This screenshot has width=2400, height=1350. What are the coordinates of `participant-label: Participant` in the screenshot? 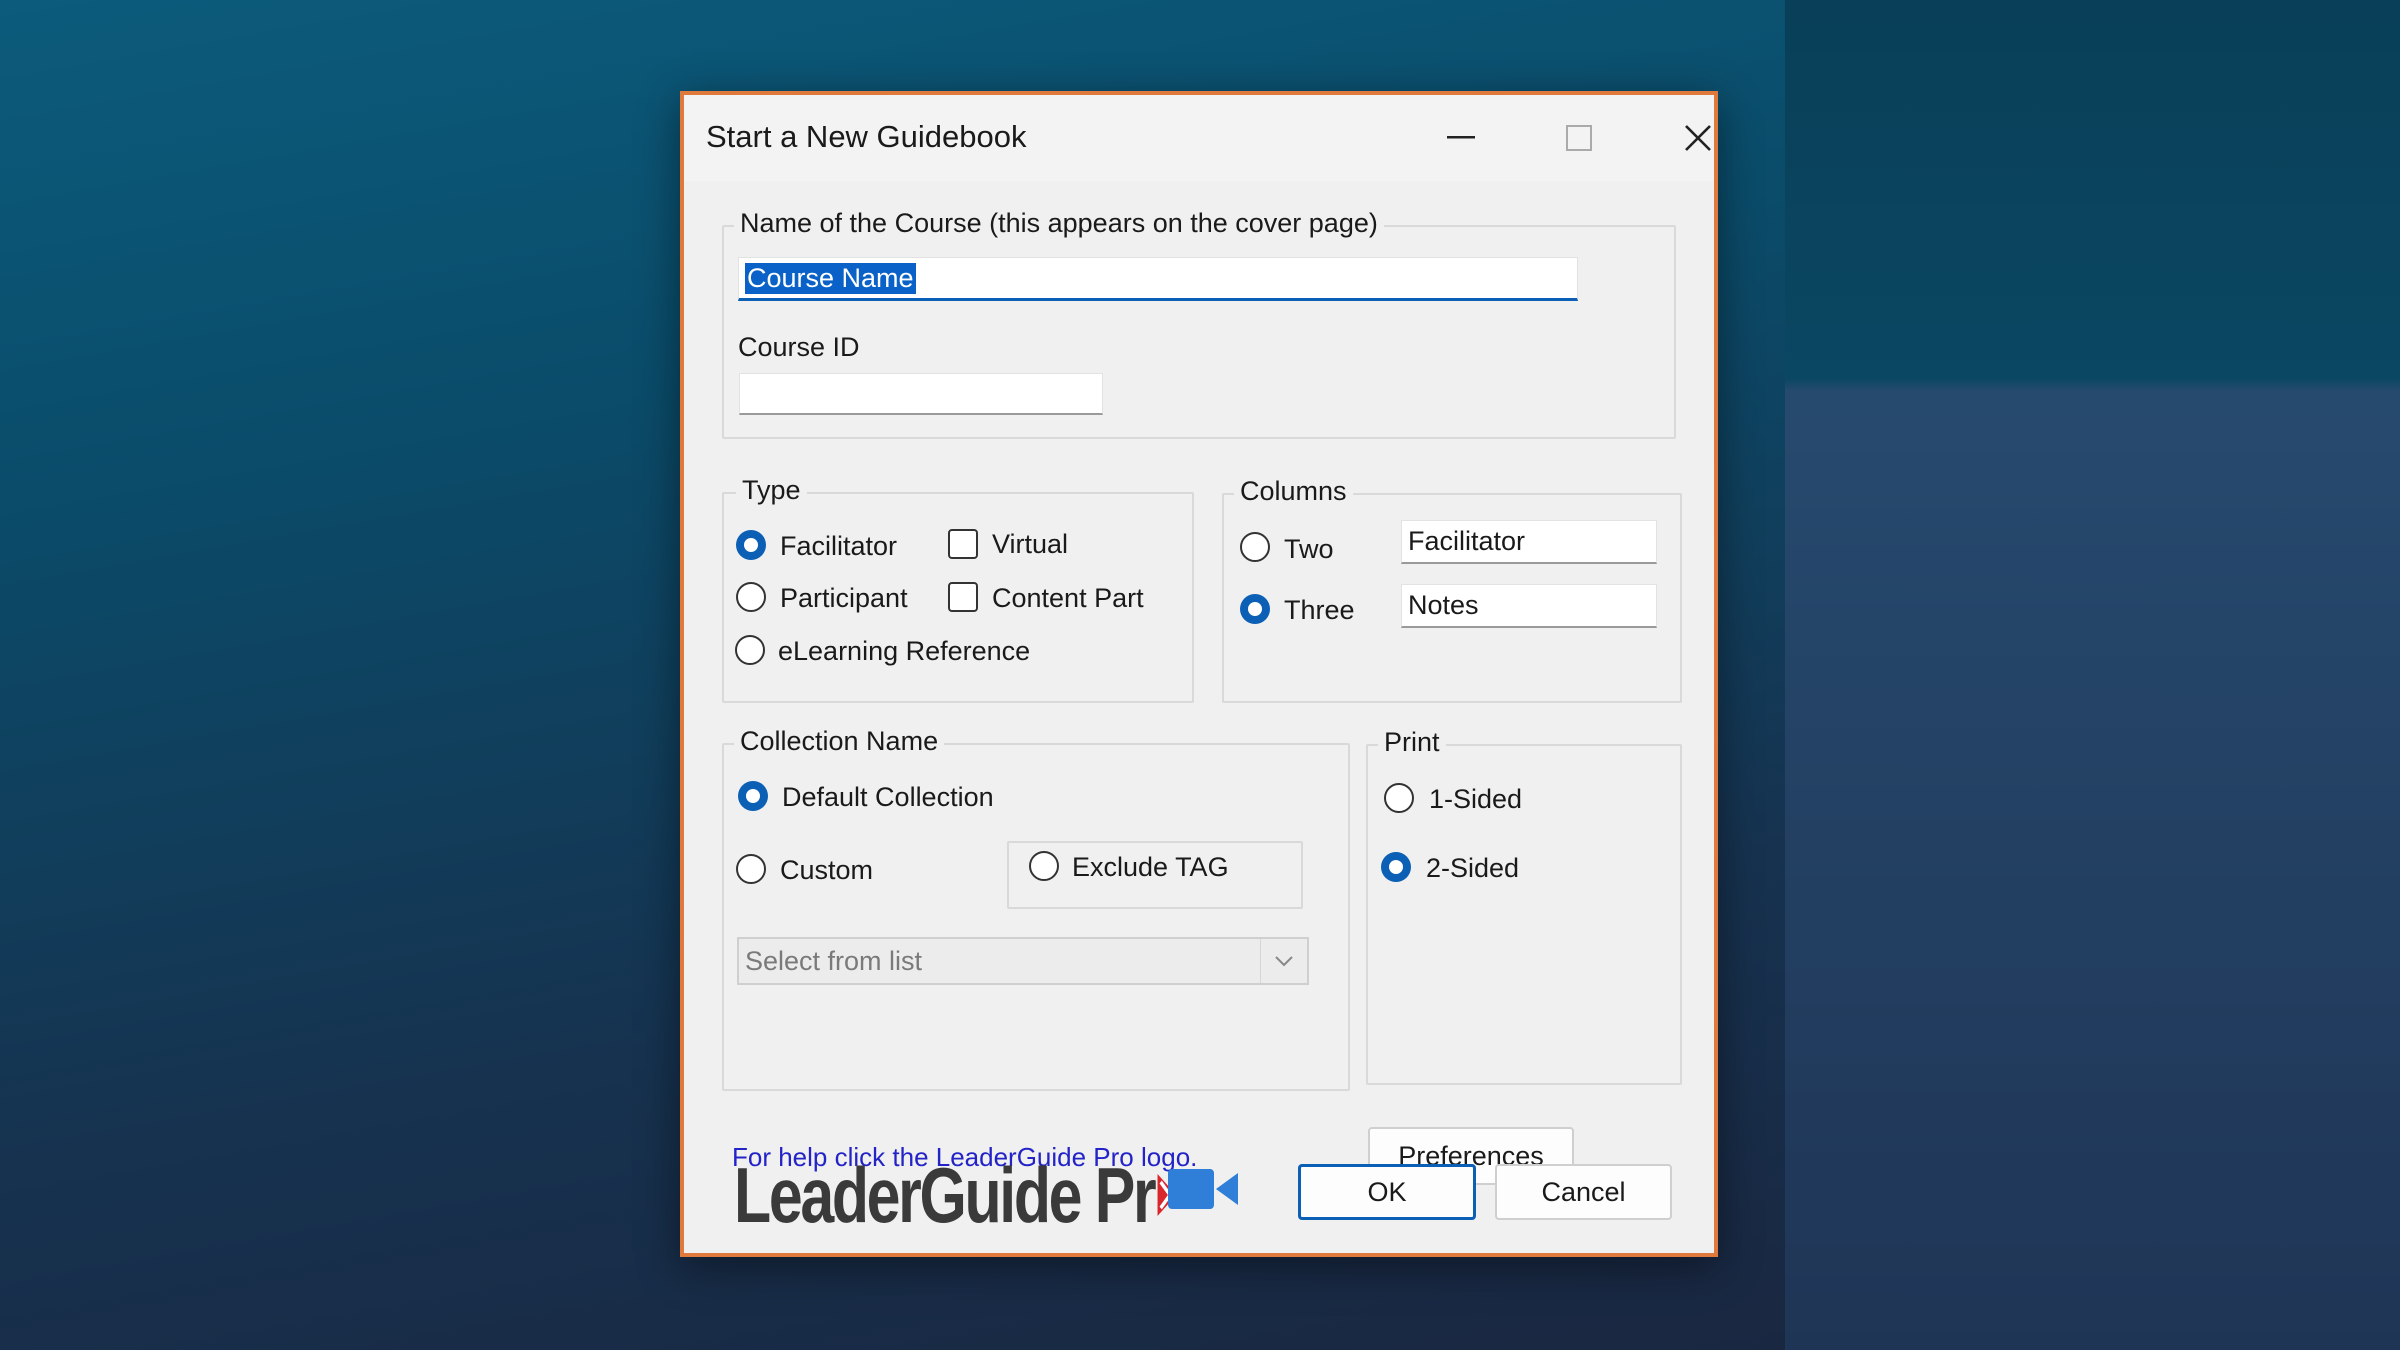 It's located at (844, 598).